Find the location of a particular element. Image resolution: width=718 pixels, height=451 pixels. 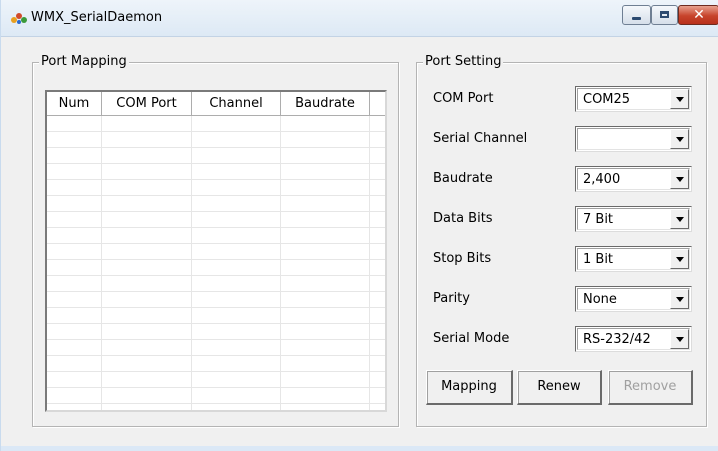

baudrate-select: 2,400 is located at coordinates (633, 179).